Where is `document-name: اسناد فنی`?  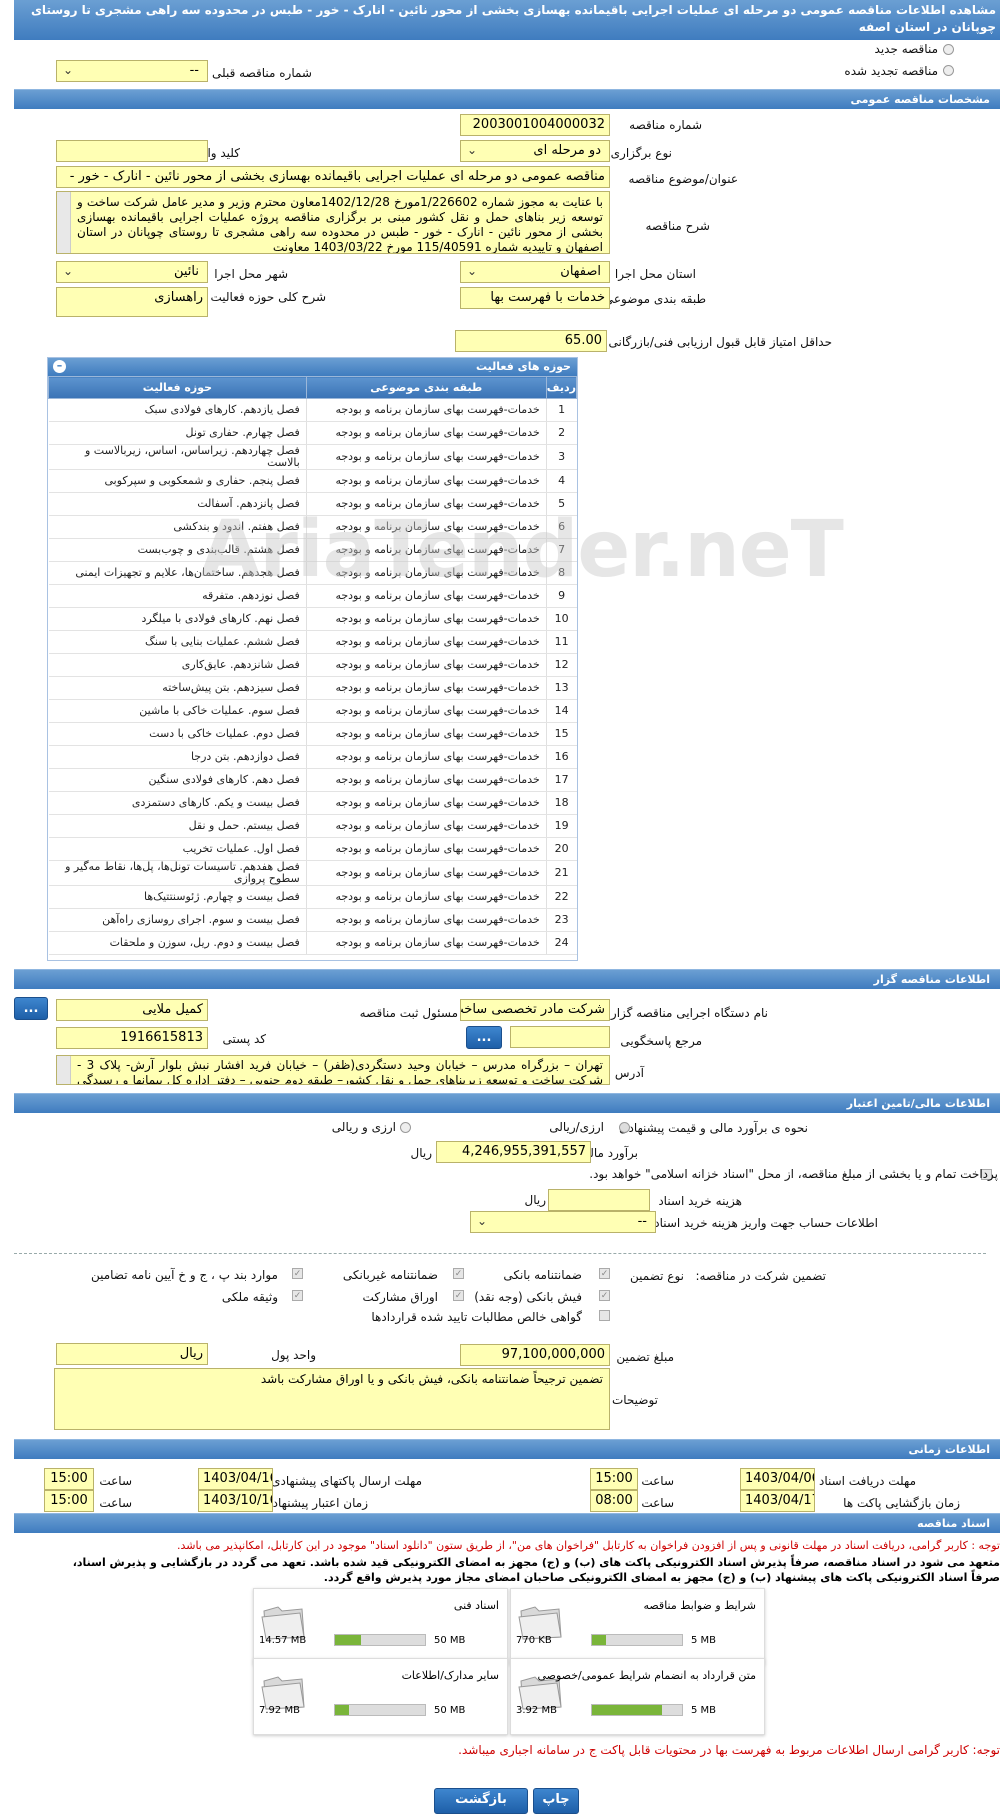
document-name: اسناد فنی is located at coordinates (476, 1605).